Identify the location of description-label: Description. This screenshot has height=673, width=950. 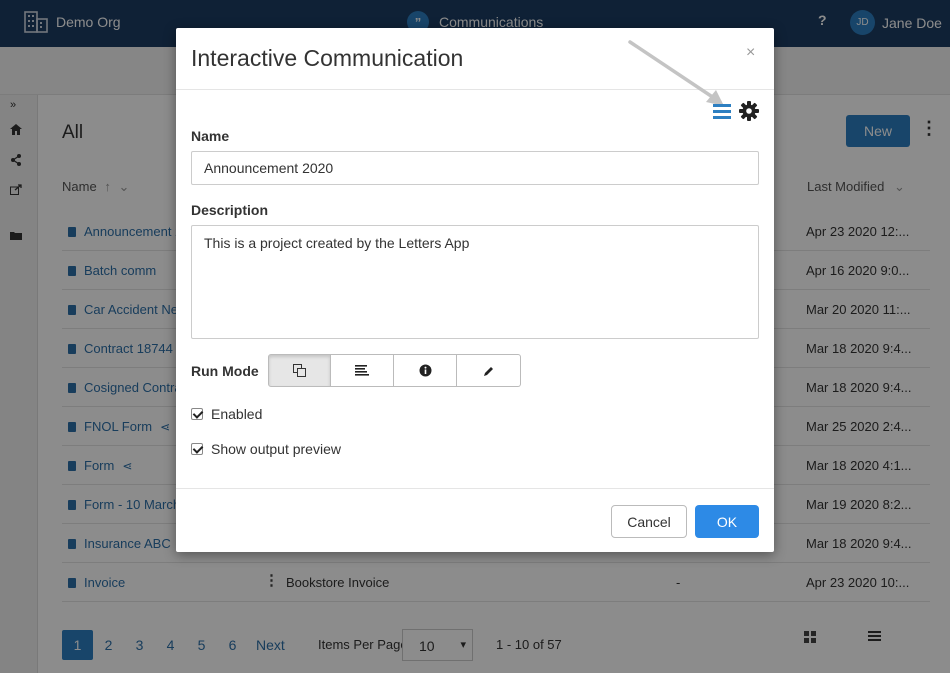
(230, 210).